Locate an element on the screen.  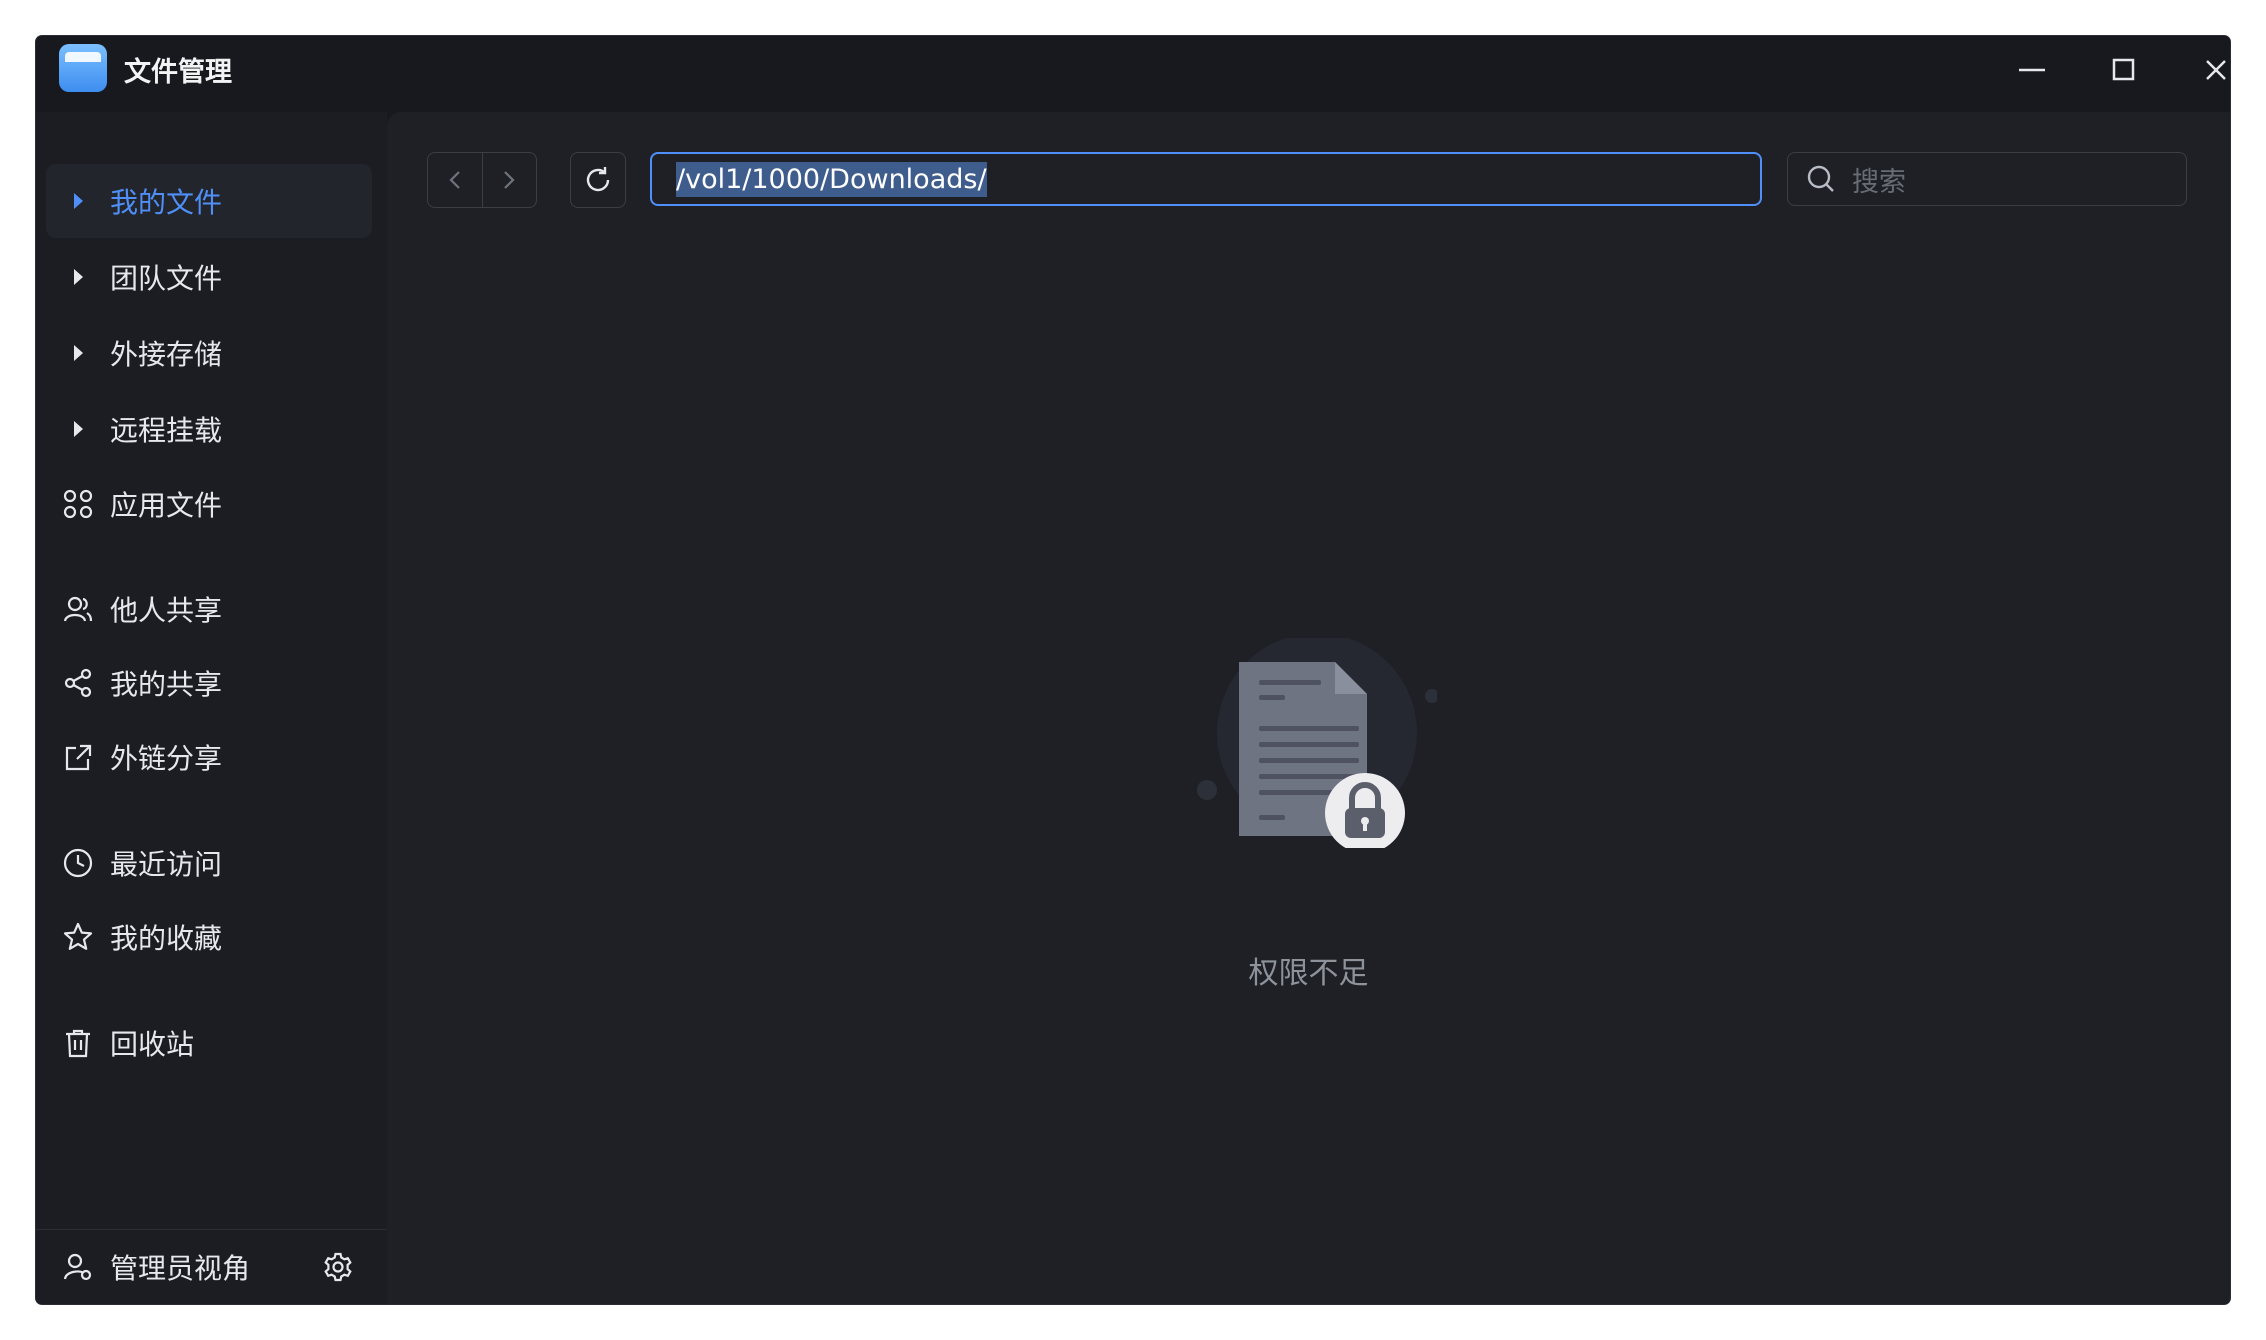
sidebar-item-my-shares: 我的共享 is located at coordinates (209, 683).